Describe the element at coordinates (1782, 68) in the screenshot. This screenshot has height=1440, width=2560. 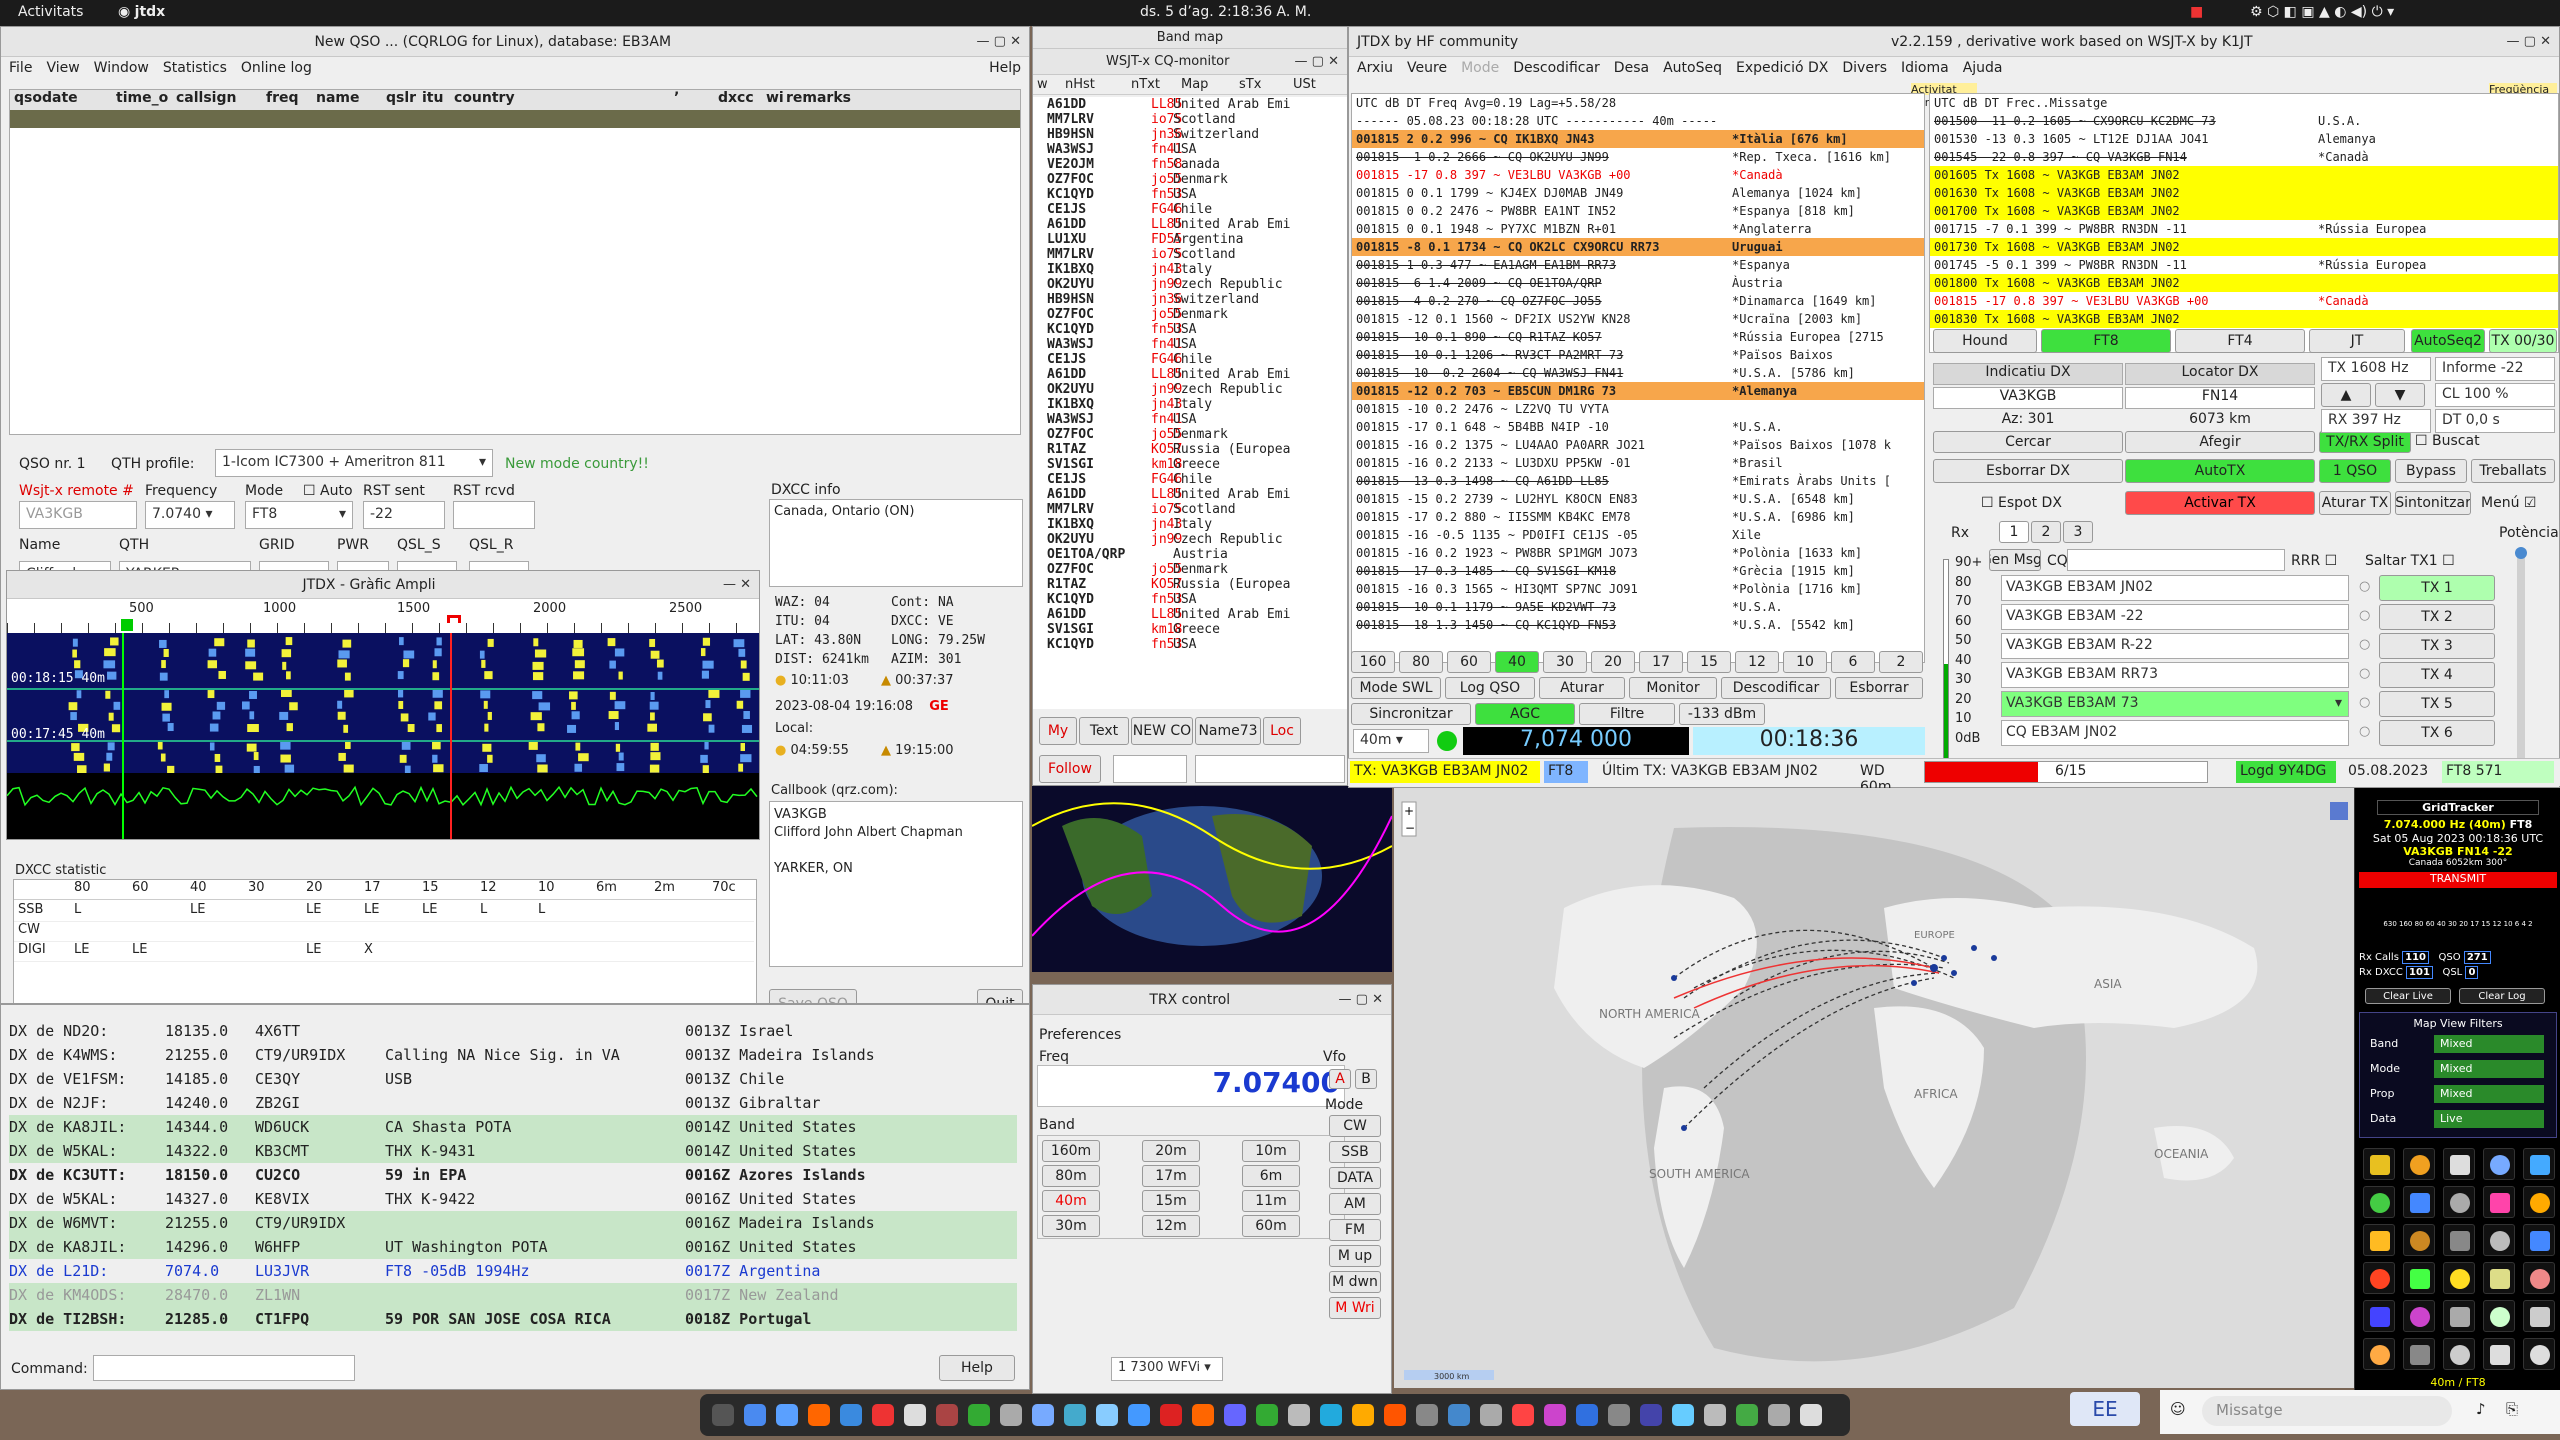
I see `jtdx-menu-item: Expedició DX` at that location.